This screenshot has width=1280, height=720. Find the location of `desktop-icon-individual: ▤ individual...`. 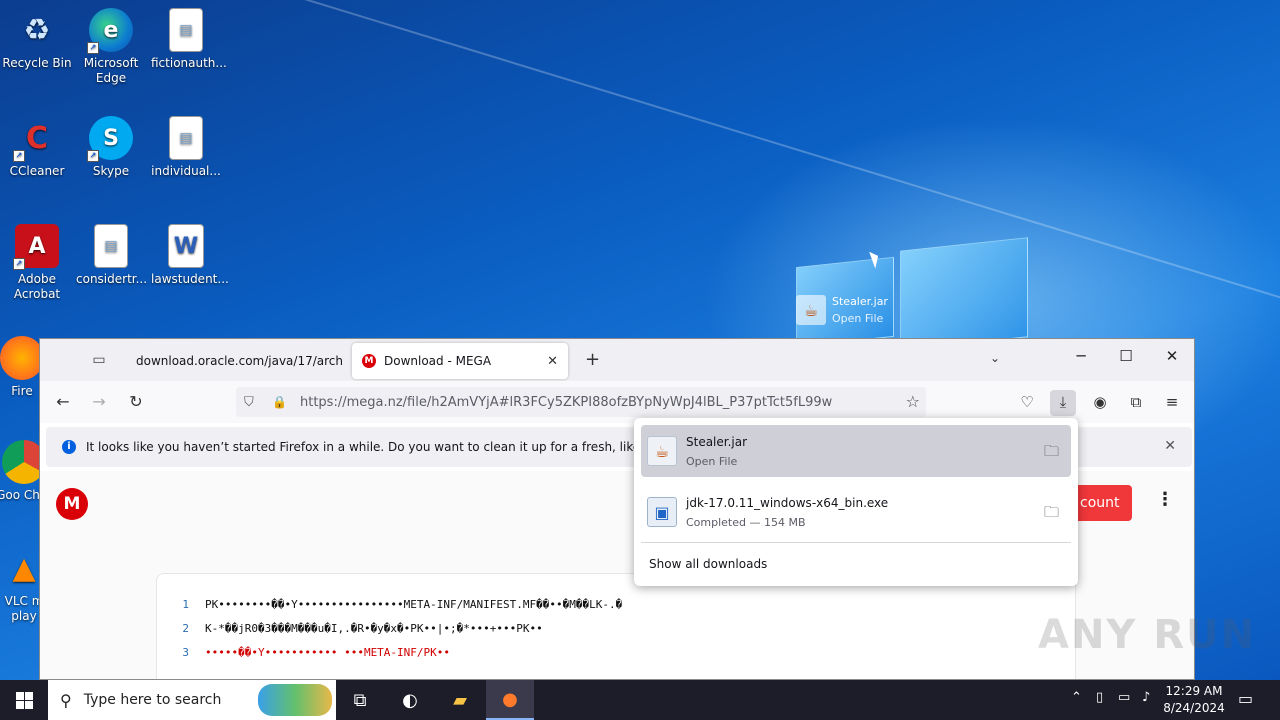

desktop-icon-individual: ▤ individual... is located at coordinates (186, 147).